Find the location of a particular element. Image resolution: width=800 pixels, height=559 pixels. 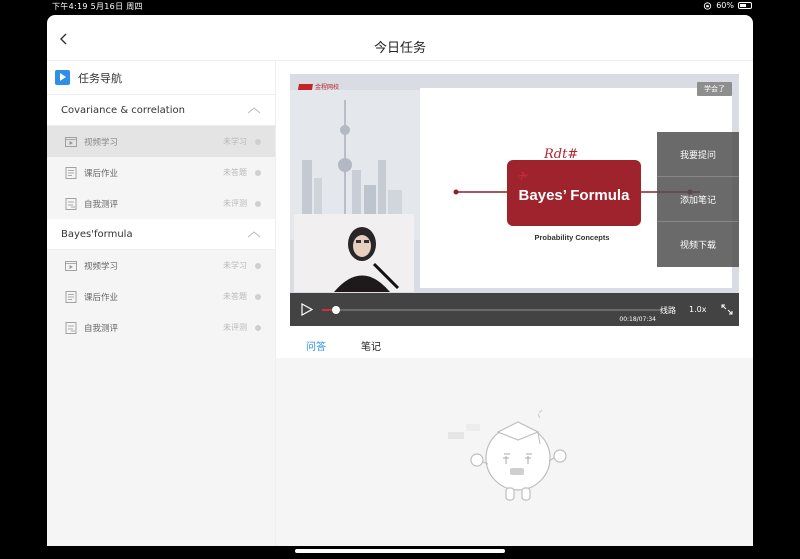

rotation-lock-icon is located at coordinates (708, 5).